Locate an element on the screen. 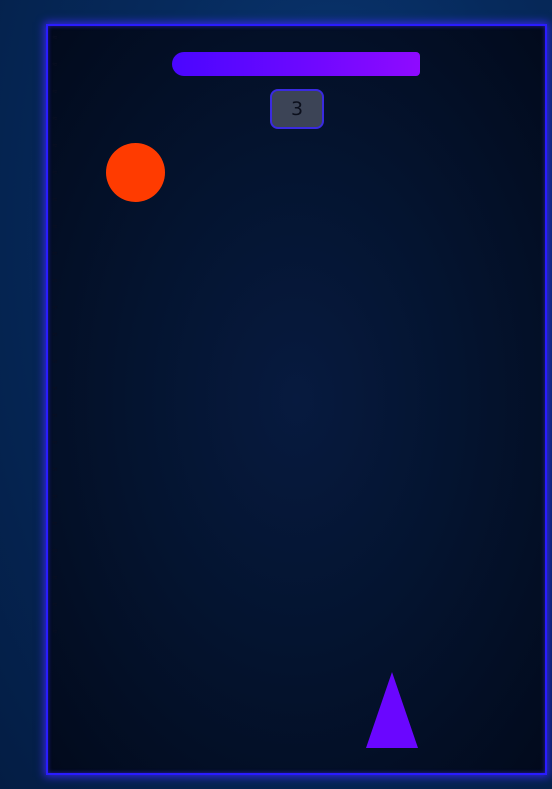 This screenshot has width=552, height=789. left-lane-markers: ≈ ≈ ≈ ≈ ≈ ≈ ≈ ≈ ≈ ≈ ≈ ≈ ≈ ≈ ≈ ≈ ≈ ≈ ≈ ≈ ≈ ≈ ≈ is located at coordinates (59, 339).